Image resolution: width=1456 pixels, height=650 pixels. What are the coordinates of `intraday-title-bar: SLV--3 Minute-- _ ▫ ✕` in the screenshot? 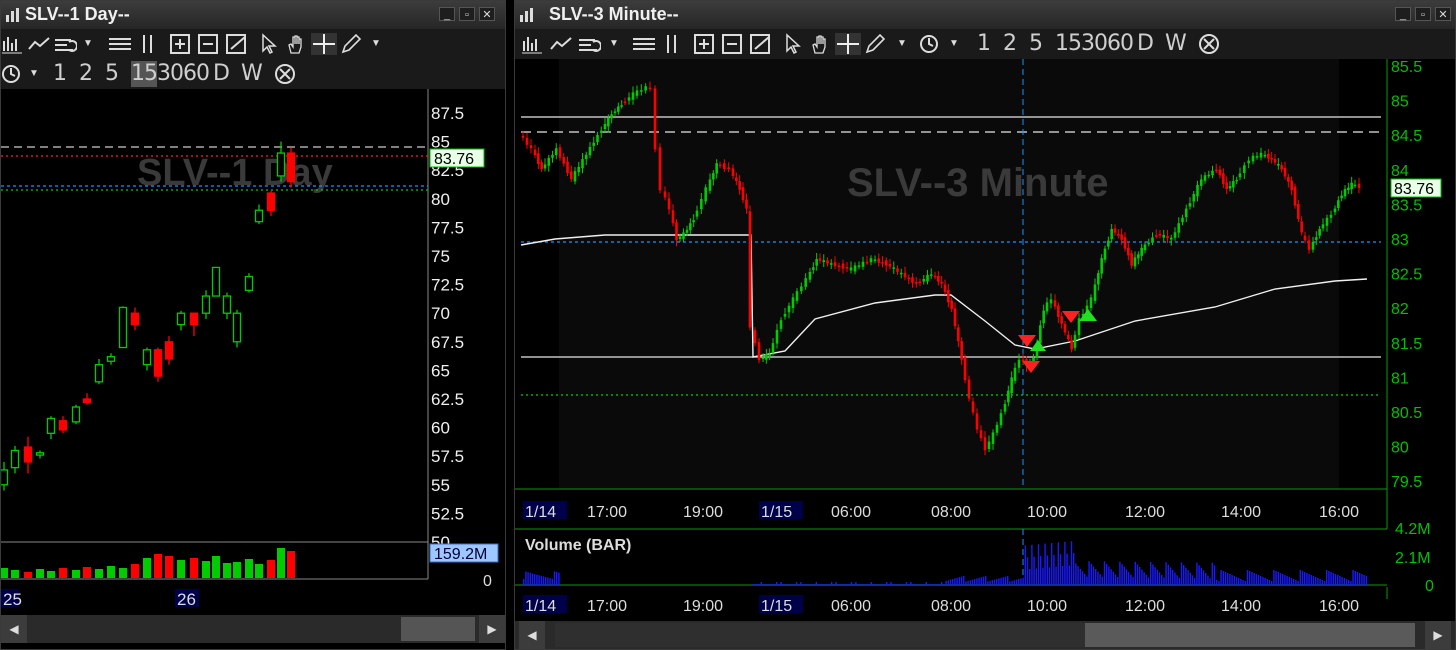 It's located at (985, 15).